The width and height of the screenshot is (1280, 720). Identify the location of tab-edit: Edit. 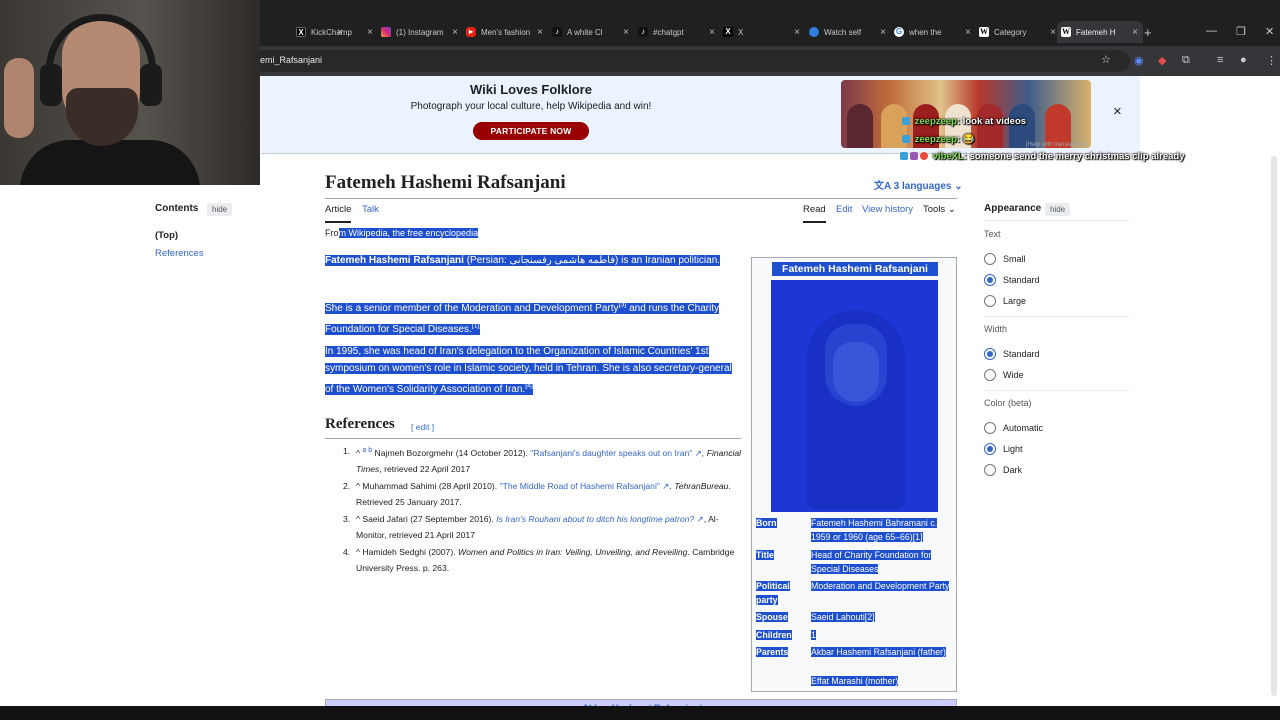
(844, 212).